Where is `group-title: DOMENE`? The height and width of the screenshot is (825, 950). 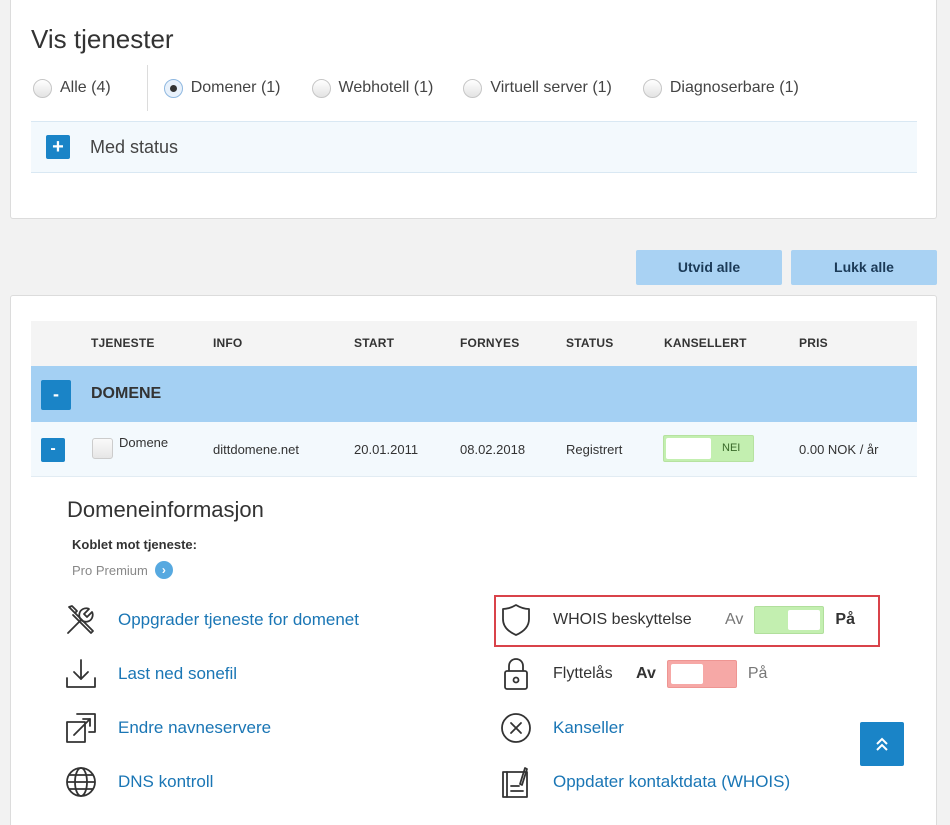
group-title: DOMENE is located at coordinates (126, 393).